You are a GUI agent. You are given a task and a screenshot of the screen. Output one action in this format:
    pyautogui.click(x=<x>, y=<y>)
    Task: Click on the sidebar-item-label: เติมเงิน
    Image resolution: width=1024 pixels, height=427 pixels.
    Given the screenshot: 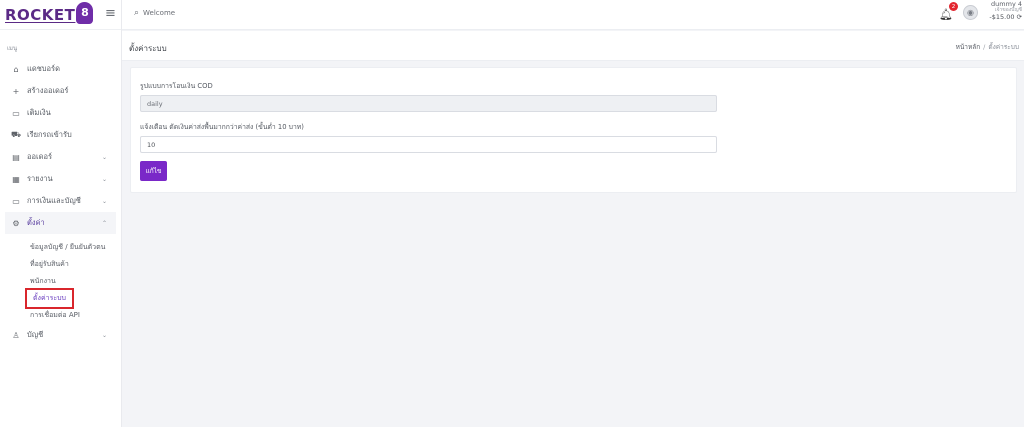 What is the action you would take?
    pyautogui.click(x=39, y=112)
    